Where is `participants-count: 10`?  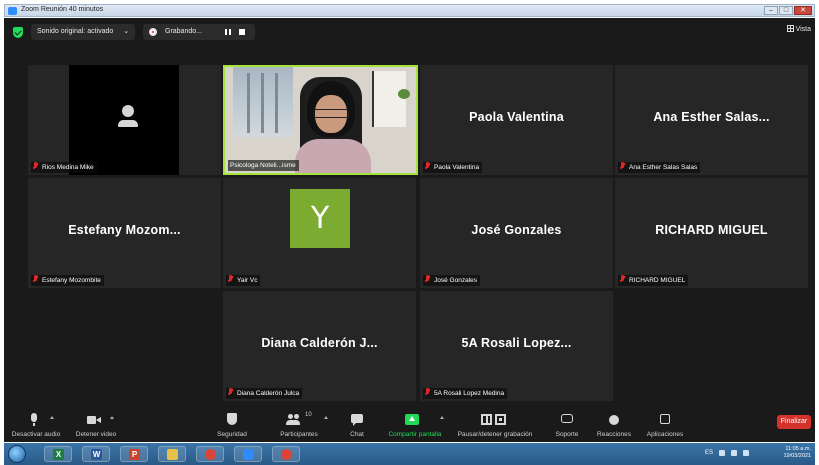 participants-count: 10 is located at coordinates (308, 415).